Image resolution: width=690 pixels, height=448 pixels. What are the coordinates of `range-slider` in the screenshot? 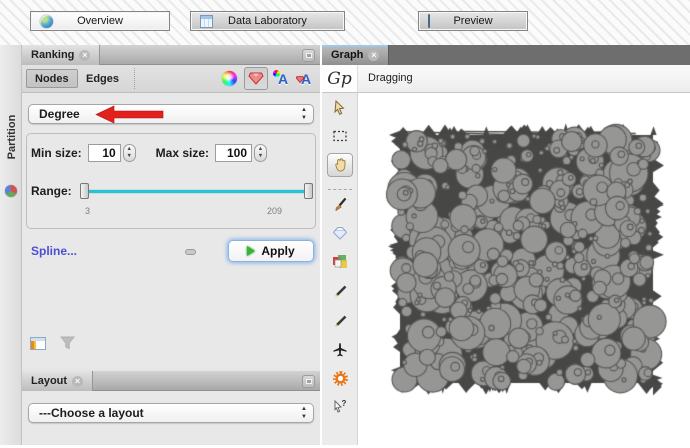 It's located at (196, 191).